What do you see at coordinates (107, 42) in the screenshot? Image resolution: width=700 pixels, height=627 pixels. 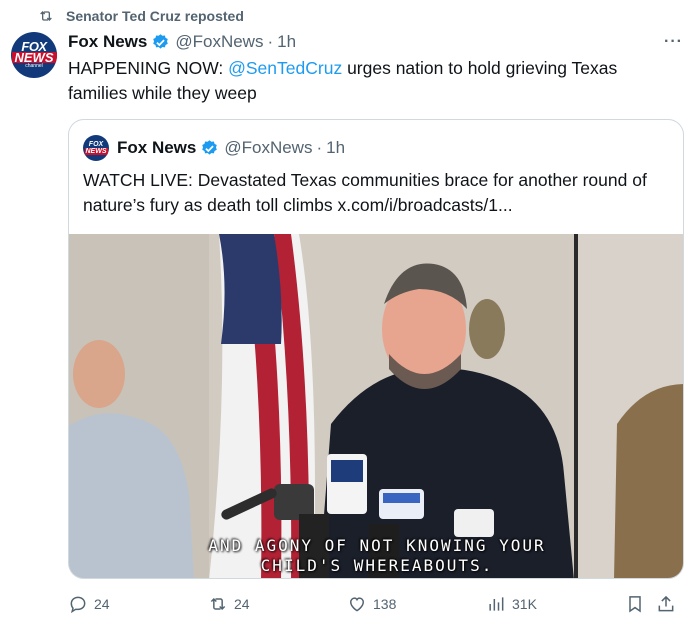 I see `author-name: Fox News` at bounding box center [107, 42].